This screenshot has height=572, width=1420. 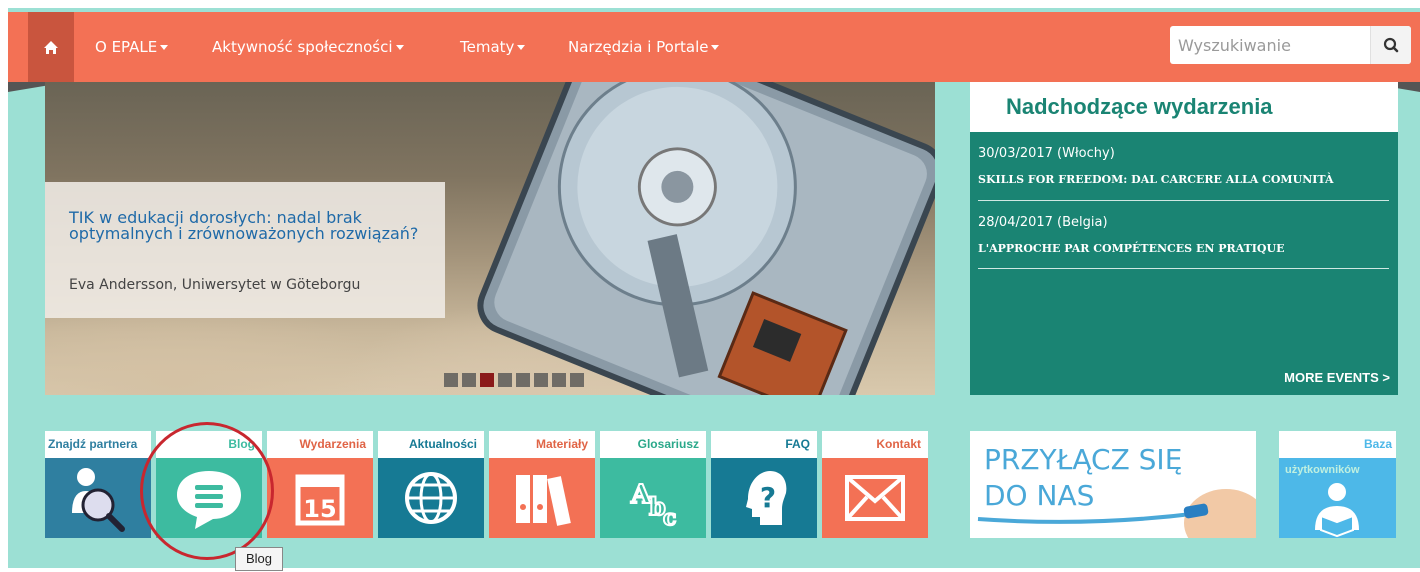 I want to click on tile-label: Materiały, so click(x=542, y=444).